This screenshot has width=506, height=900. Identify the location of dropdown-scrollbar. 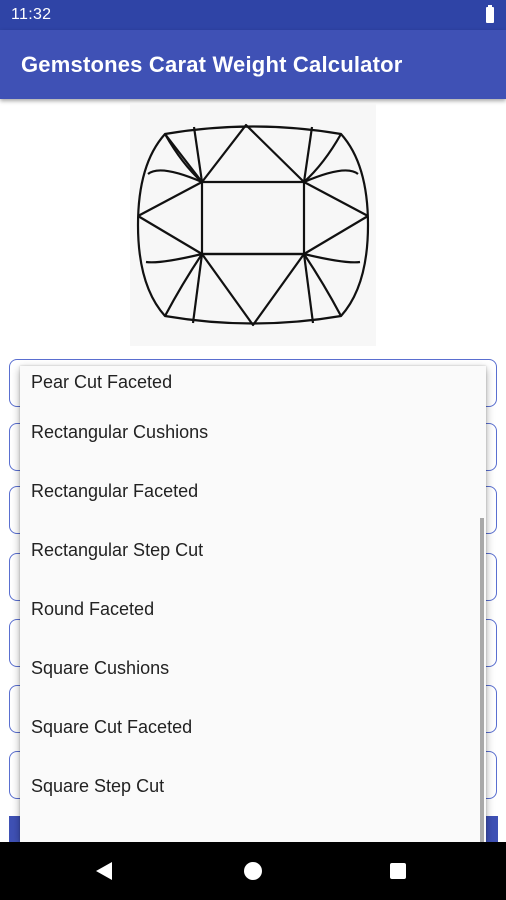
(482, 680).